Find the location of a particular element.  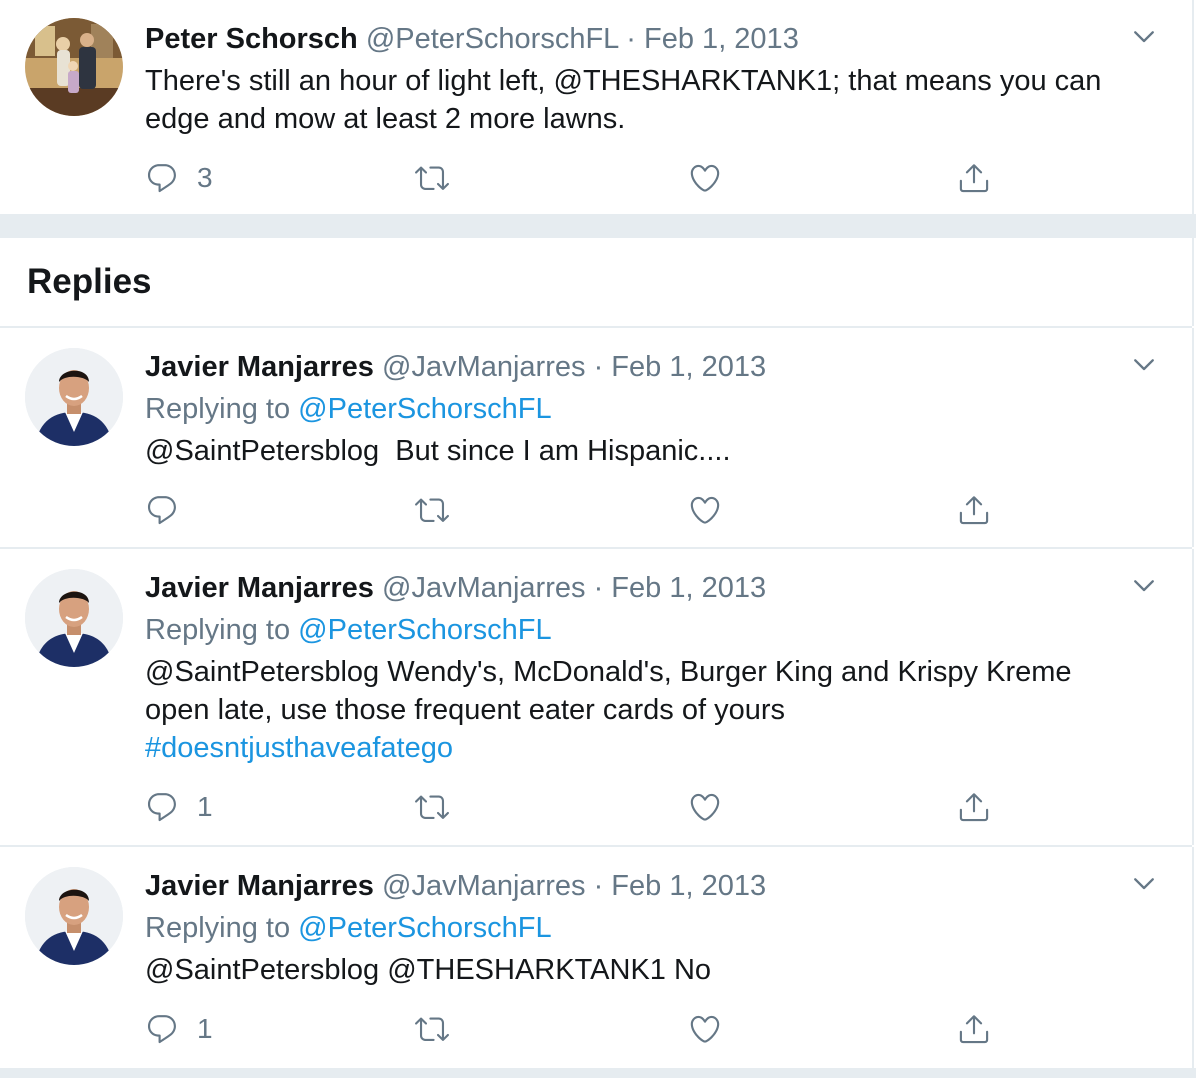

author-handle: @PeterSchorschFL is located at coordinates (492, 39).